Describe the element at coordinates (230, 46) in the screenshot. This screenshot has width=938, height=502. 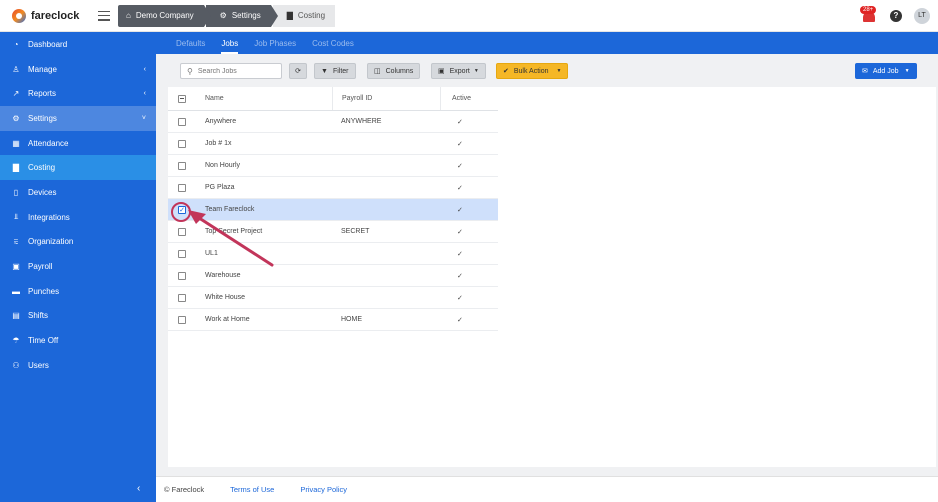
I see `tab-jobs: Jobs` at that location.